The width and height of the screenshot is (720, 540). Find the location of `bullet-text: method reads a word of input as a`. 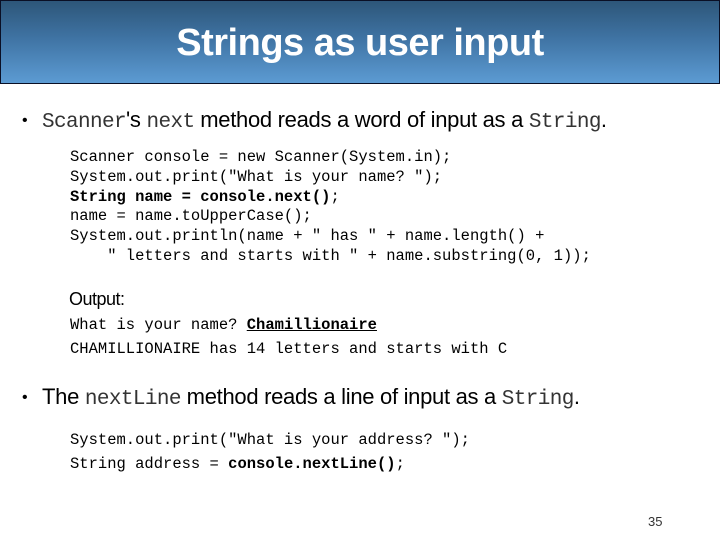

bullet-text: method reads a word of input as a is located at coordinates (361, 119).